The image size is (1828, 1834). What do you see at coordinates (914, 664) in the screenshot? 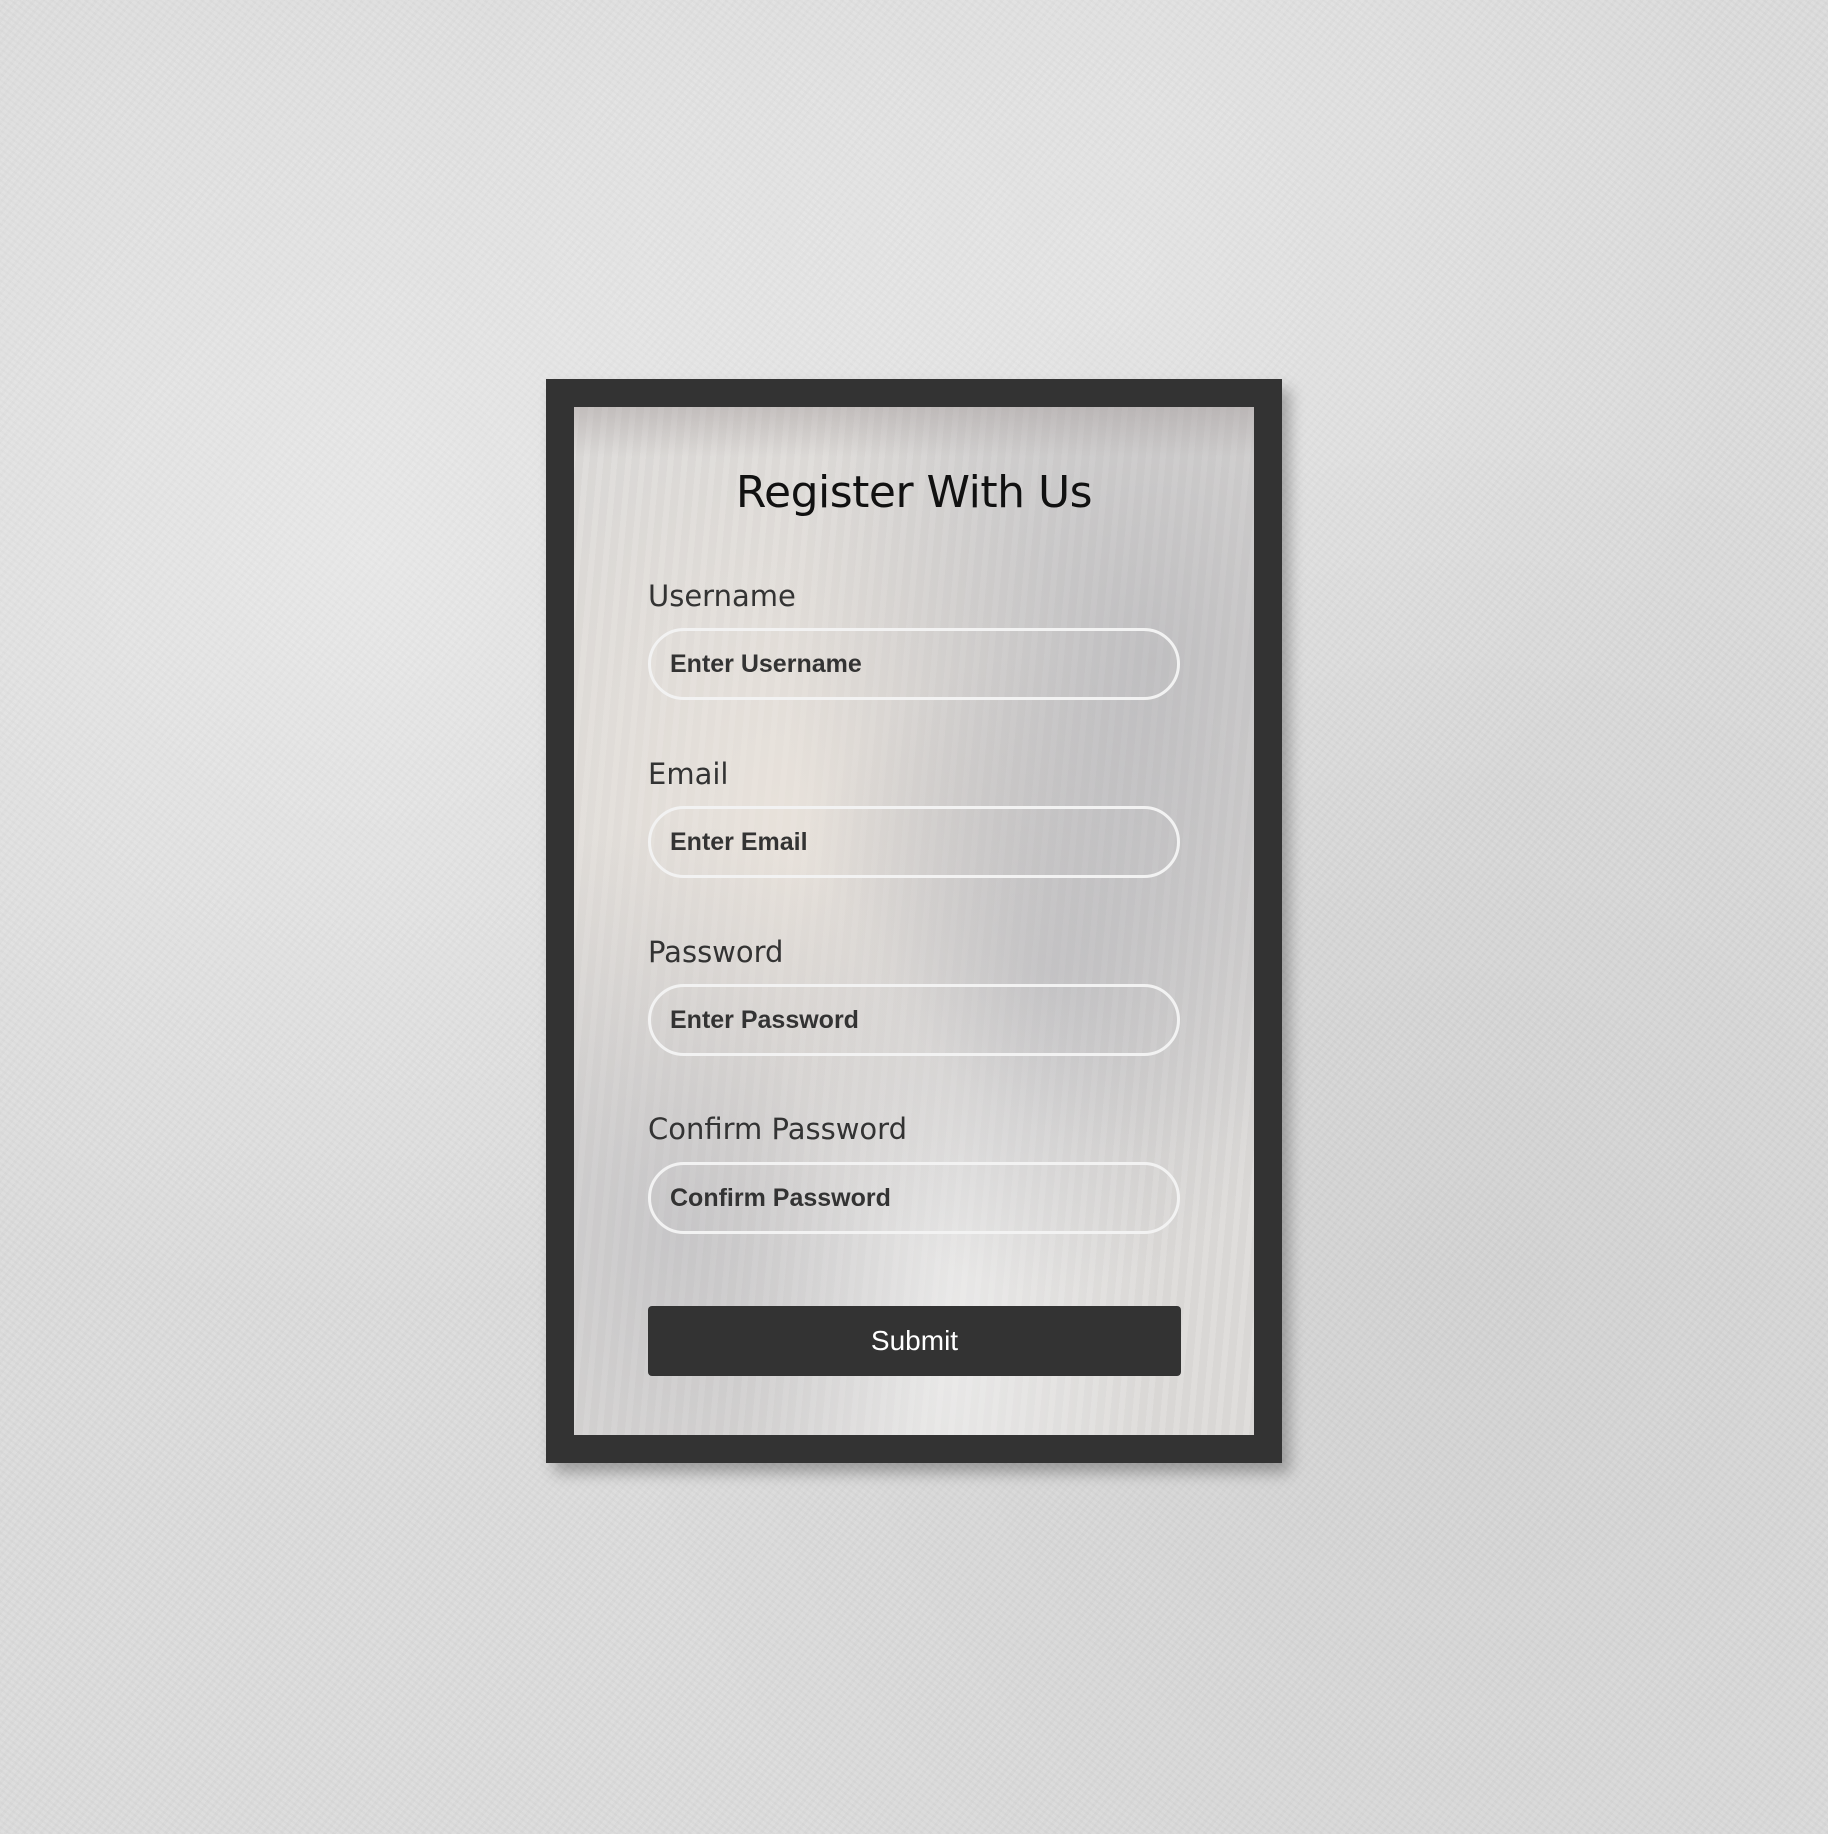
I see `username-input` at bounding box center [914, 664].